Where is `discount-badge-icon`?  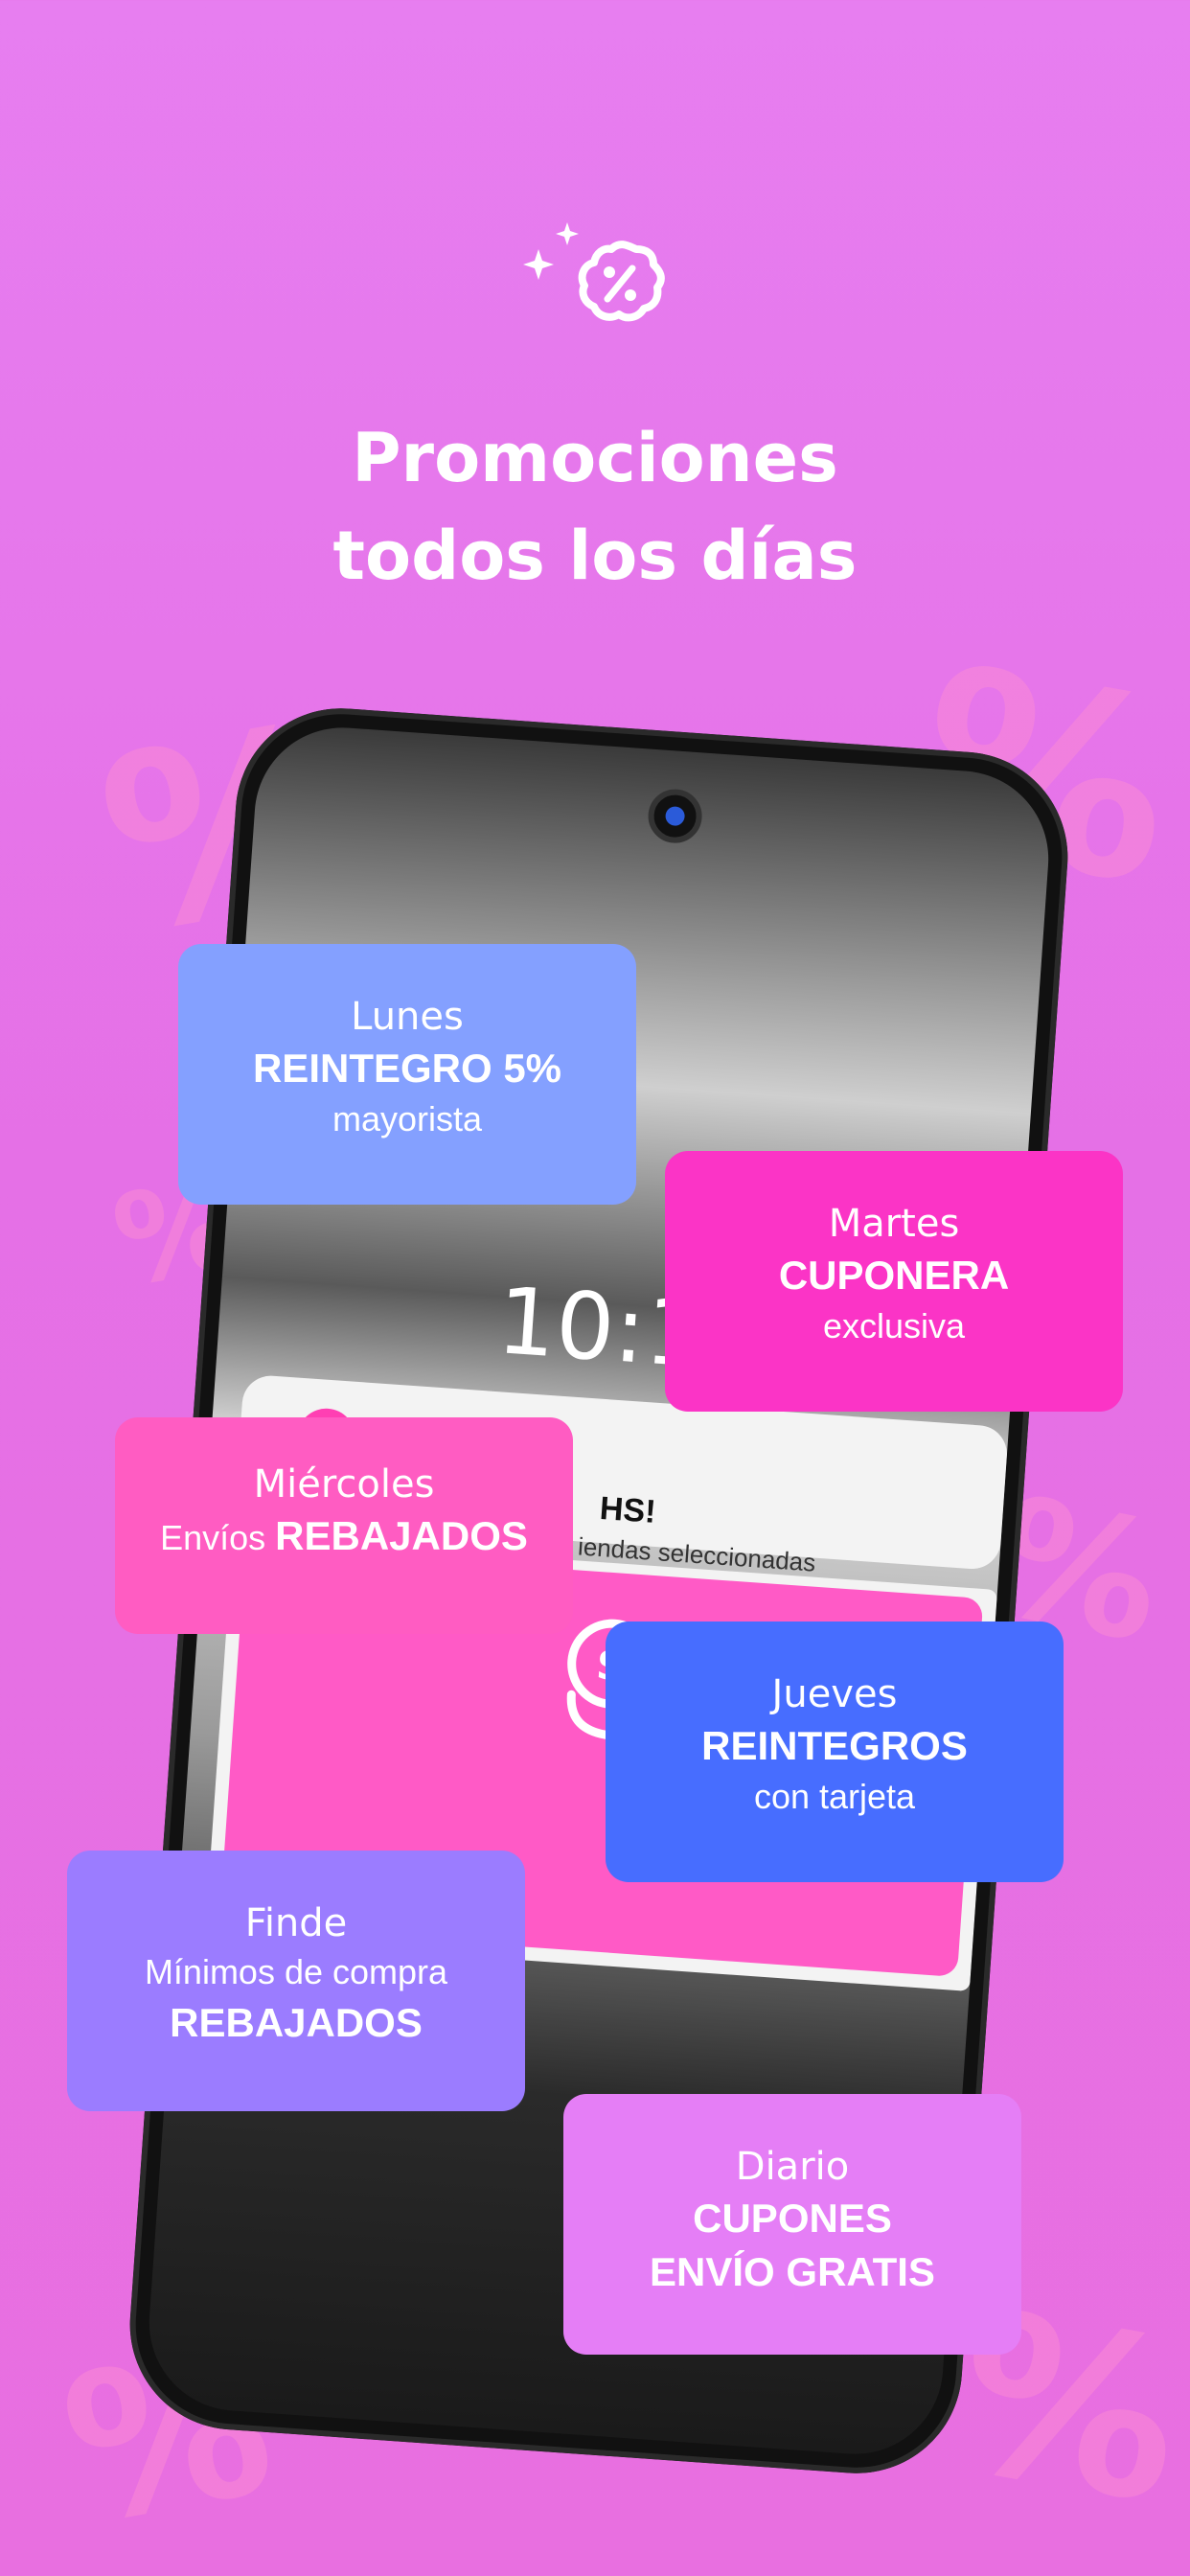 discount-badge-icon is located at coordinates (594, 272).